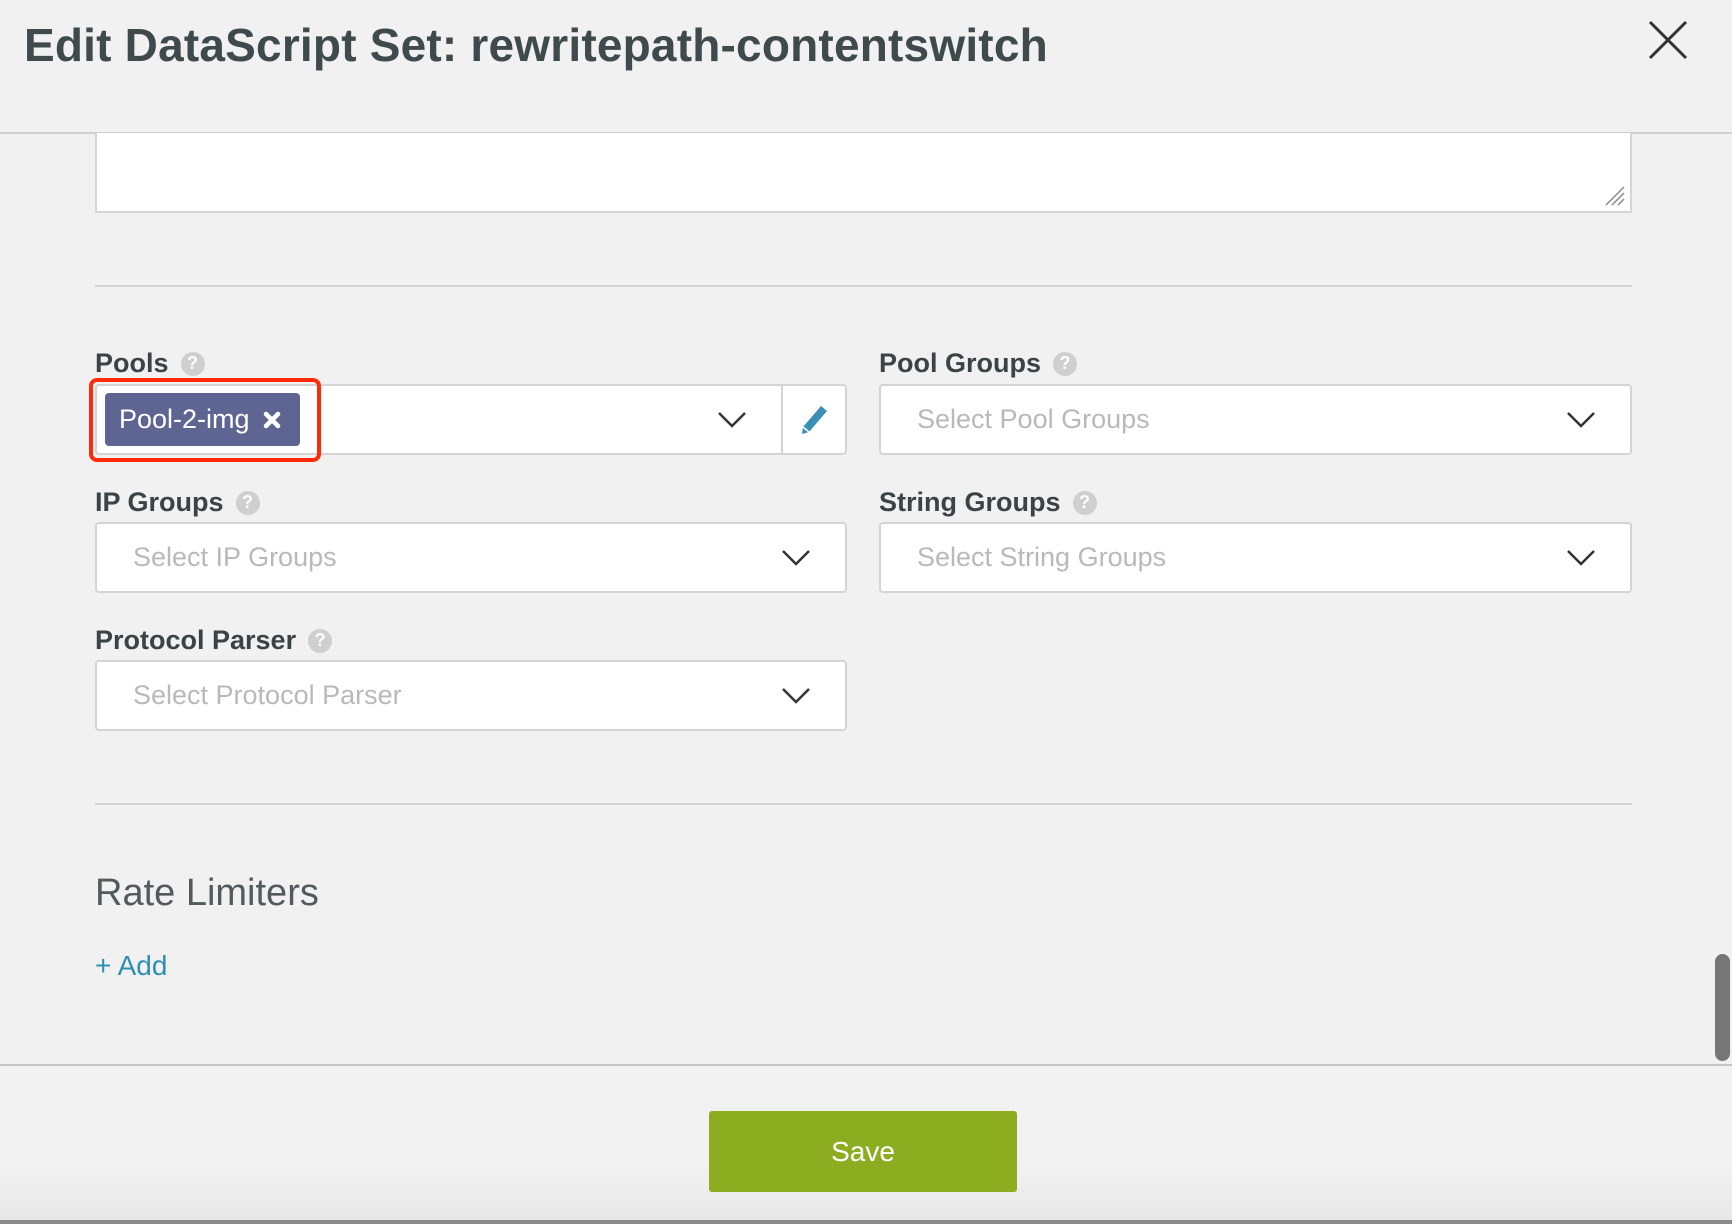 The image size is (1732, 1224). I want to click on pools-label: Pools?, so click(150, 363).